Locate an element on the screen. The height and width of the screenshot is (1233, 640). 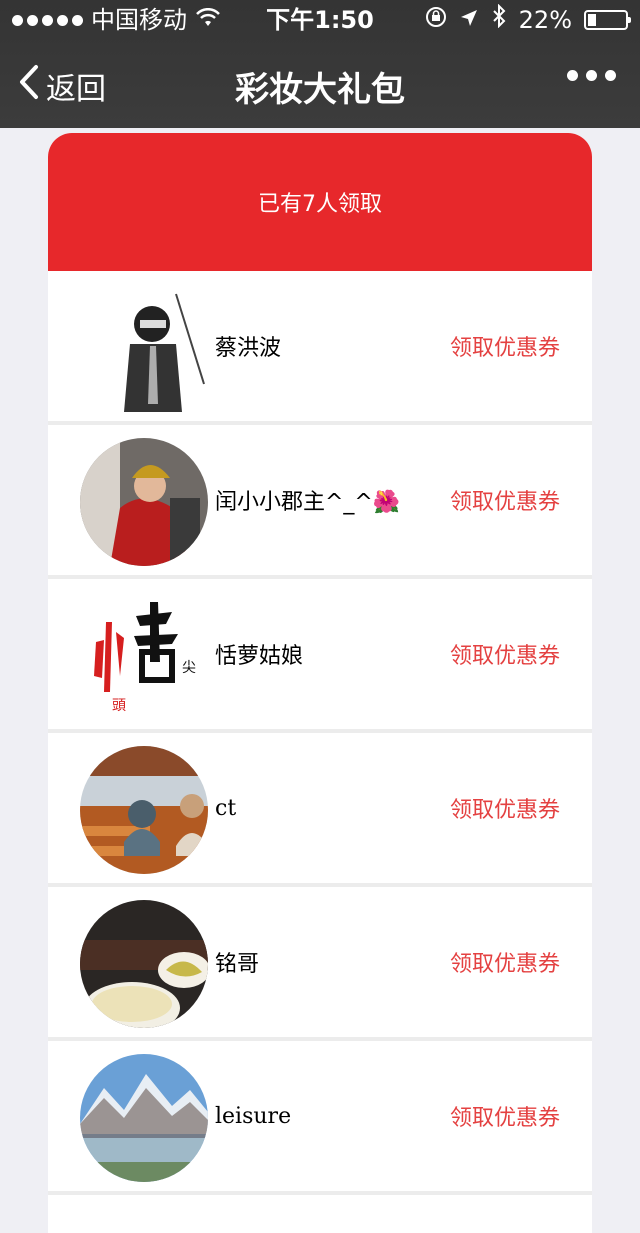
user-name: 闰小小郡主^_^🌺 is located at coordinates (308, 502).